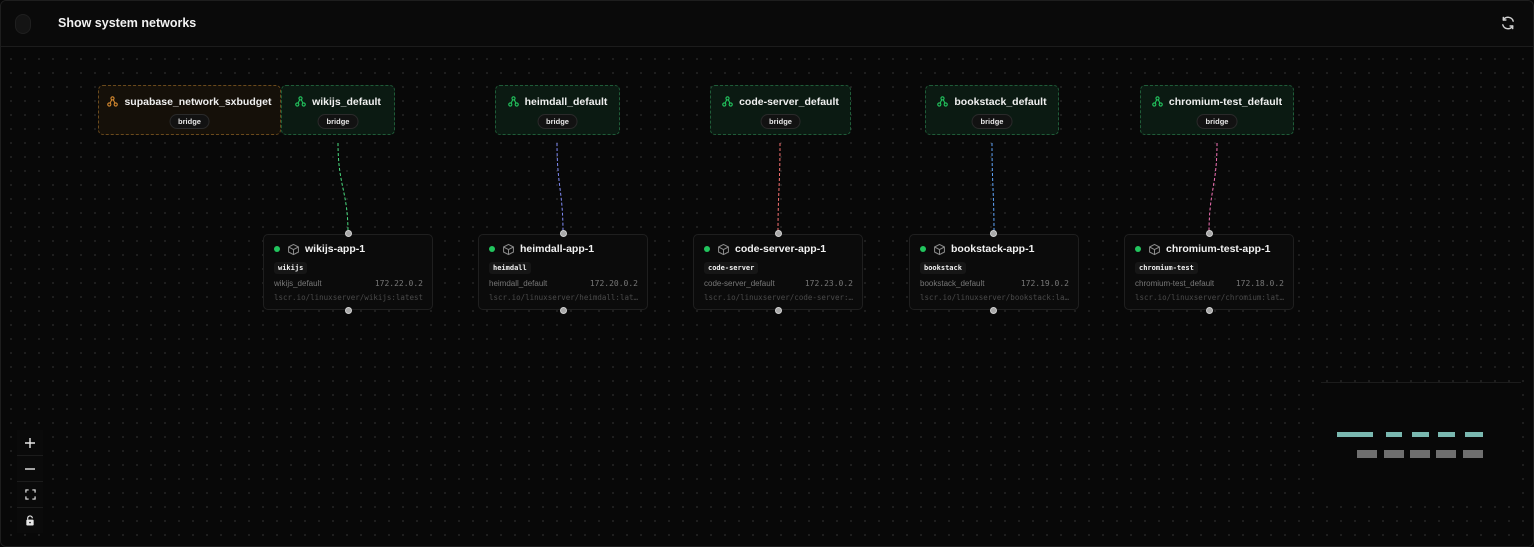  Describe the element at coordinates (613, 283) in the screenshot. I see `container-ip: 172.20.0.2` at that location.